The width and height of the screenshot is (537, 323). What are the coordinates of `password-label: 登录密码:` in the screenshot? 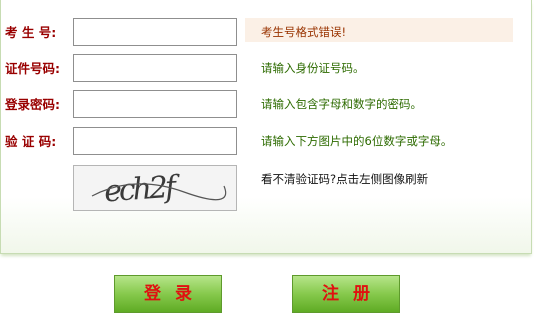 It's located at (32, 104).